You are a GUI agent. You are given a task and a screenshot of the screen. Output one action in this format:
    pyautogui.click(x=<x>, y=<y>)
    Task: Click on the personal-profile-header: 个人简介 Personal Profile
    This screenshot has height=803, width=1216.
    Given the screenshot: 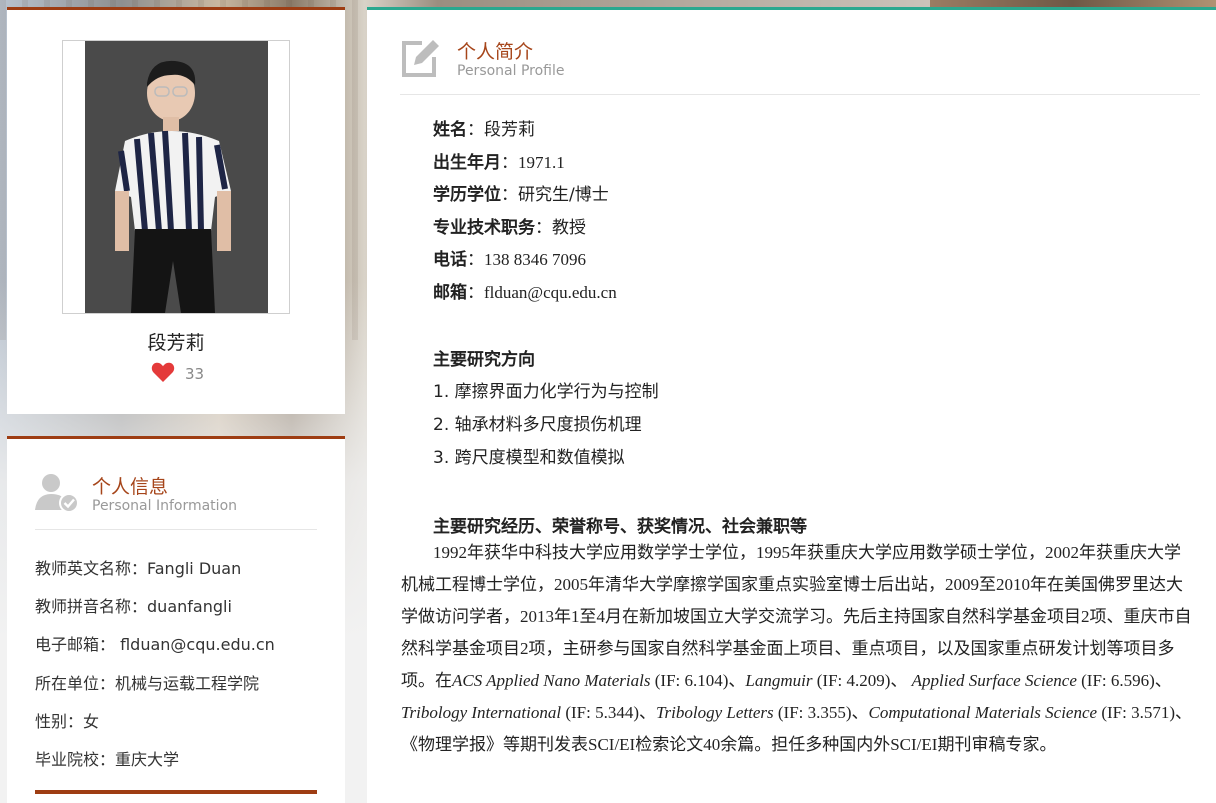 What is the action you would take?
    pyautogui.click(x=800, y=64)
    